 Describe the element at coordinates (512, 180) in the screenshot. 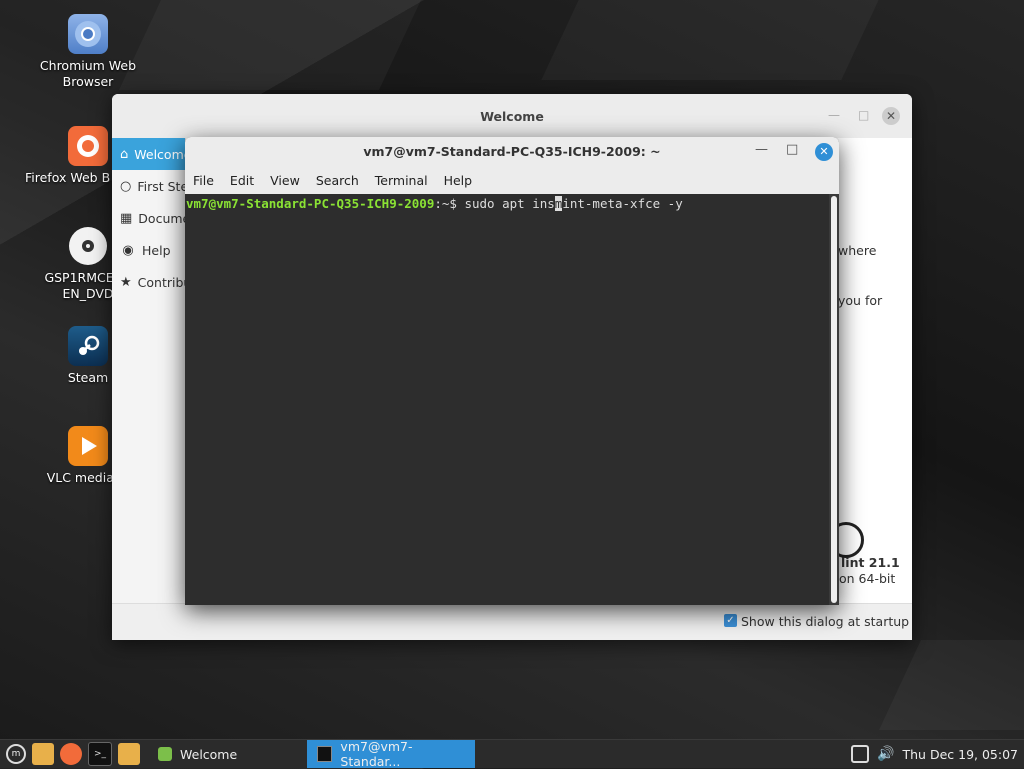

I see `terminal-menubar: File Edit View Search Terminal Help` at that location.